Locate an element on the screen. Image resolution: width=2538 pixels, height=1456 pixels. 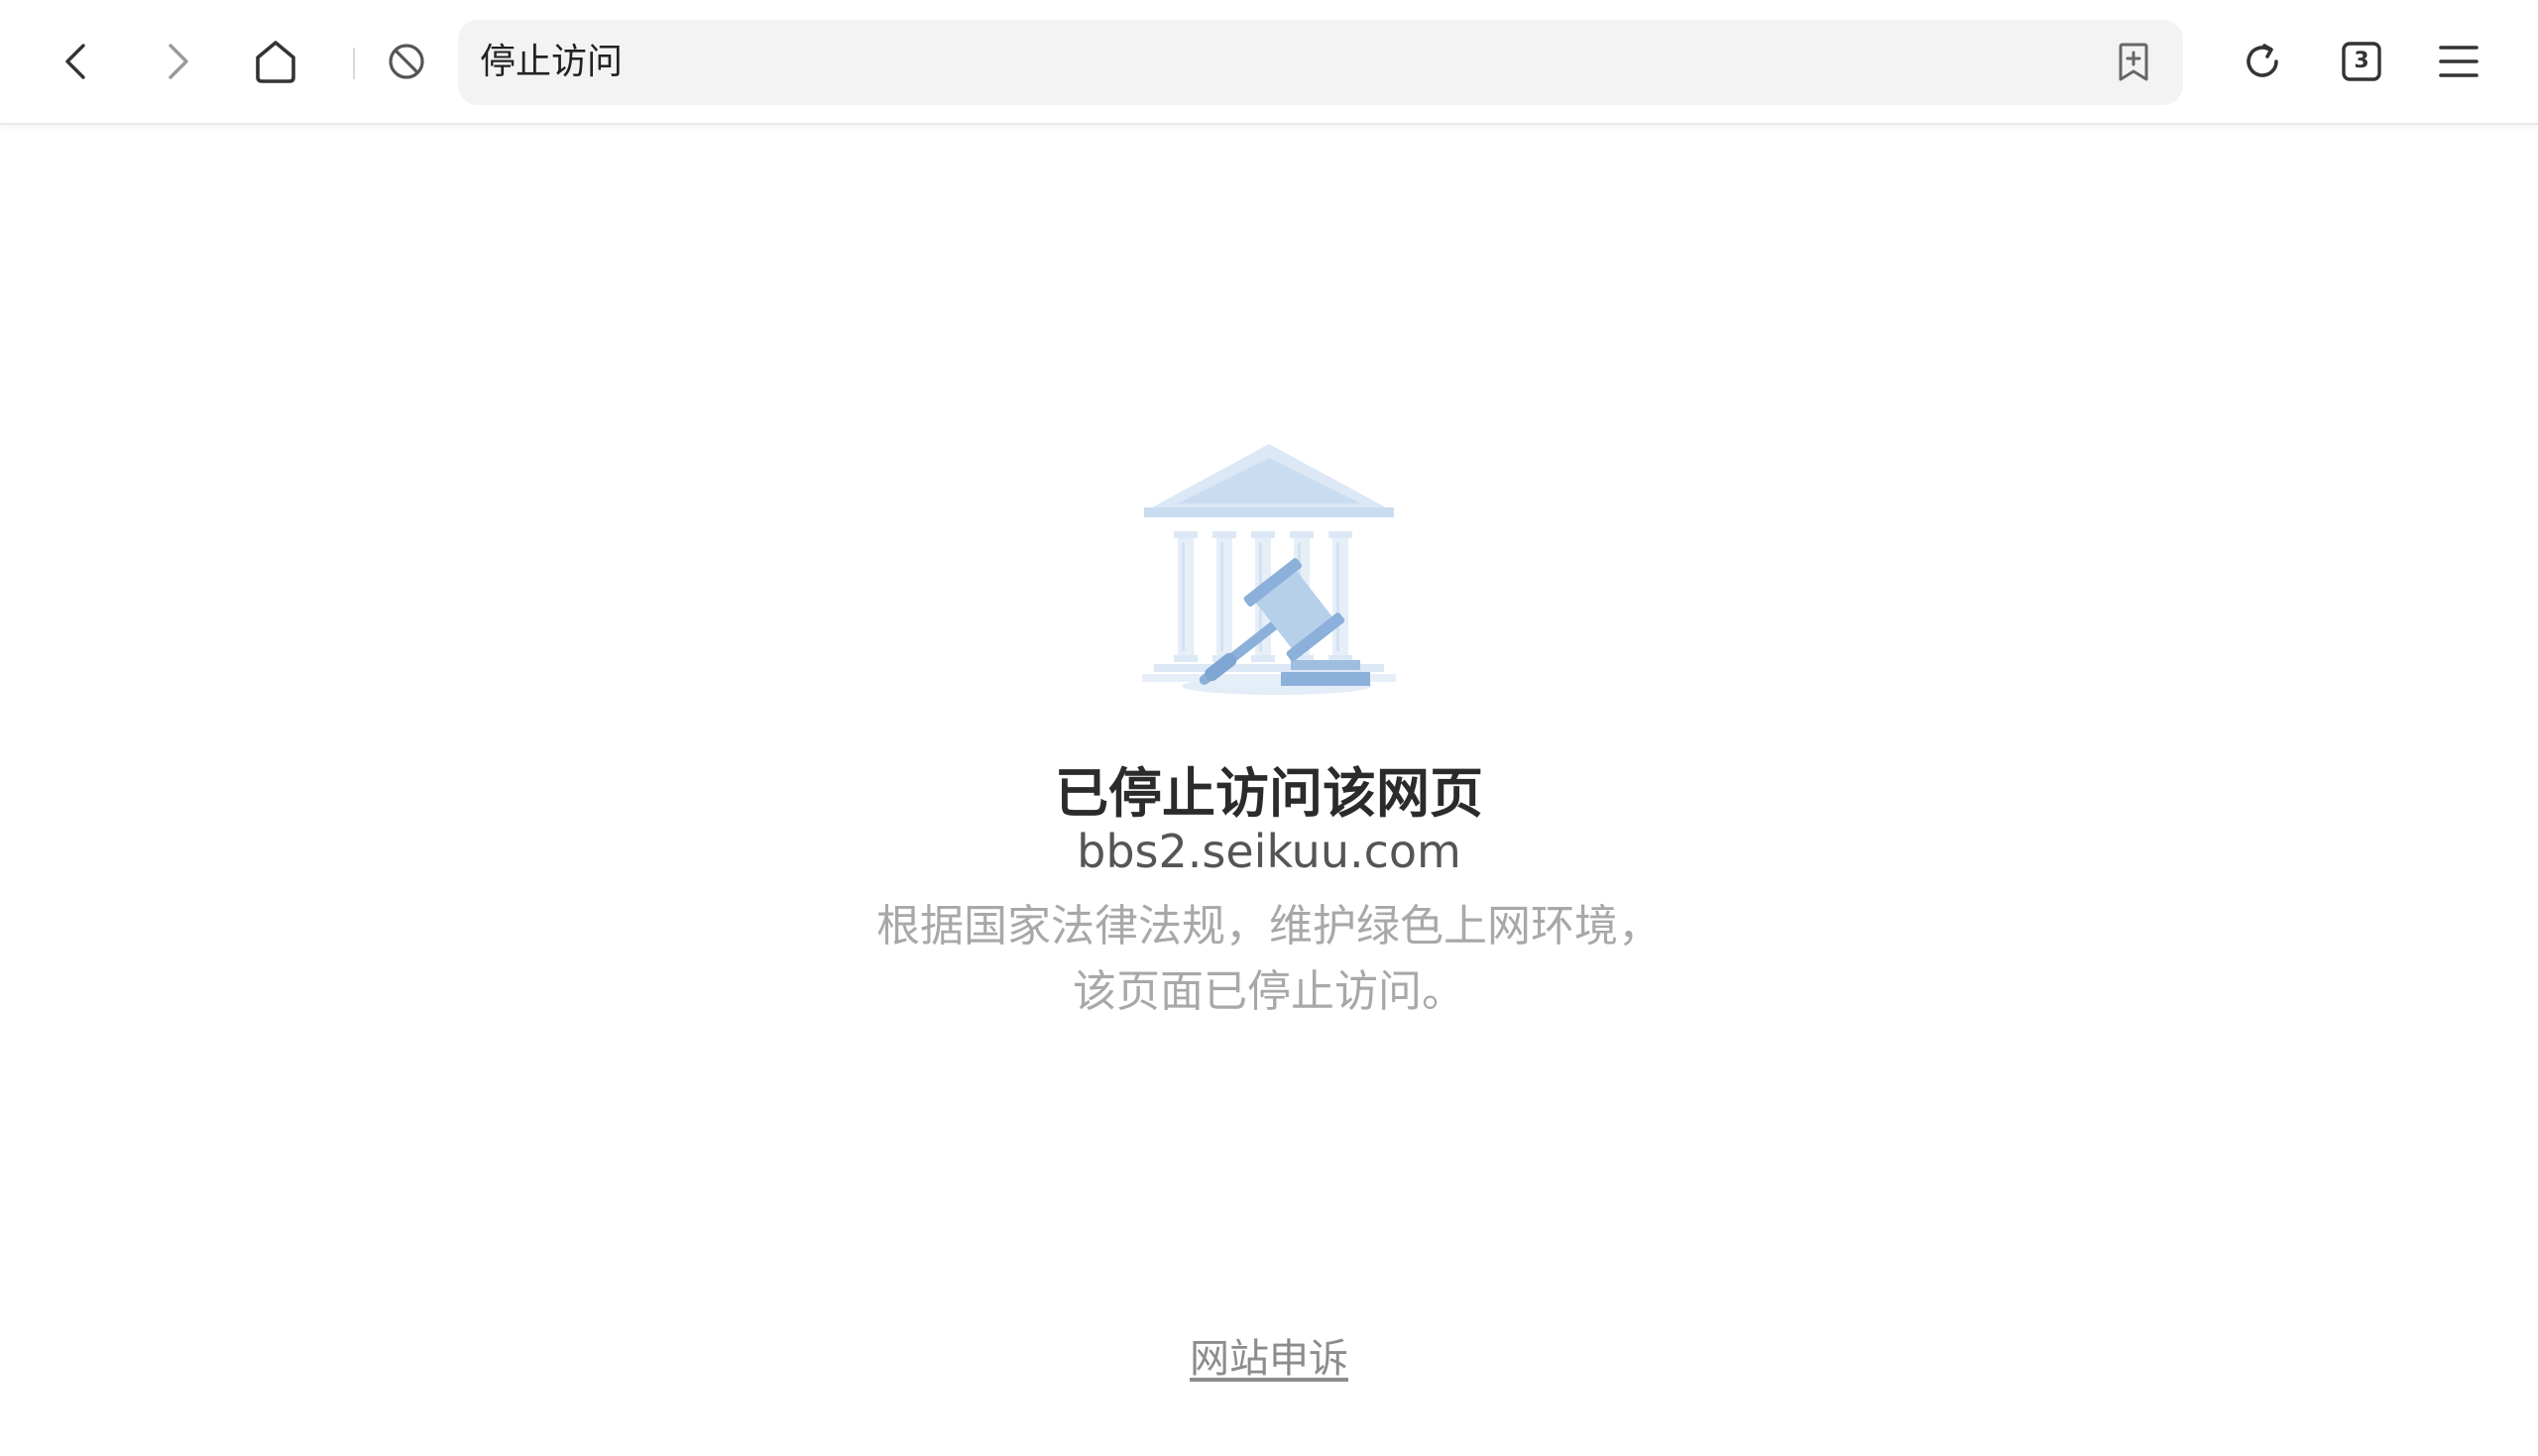
home-button is located at coordinates (275, 61).